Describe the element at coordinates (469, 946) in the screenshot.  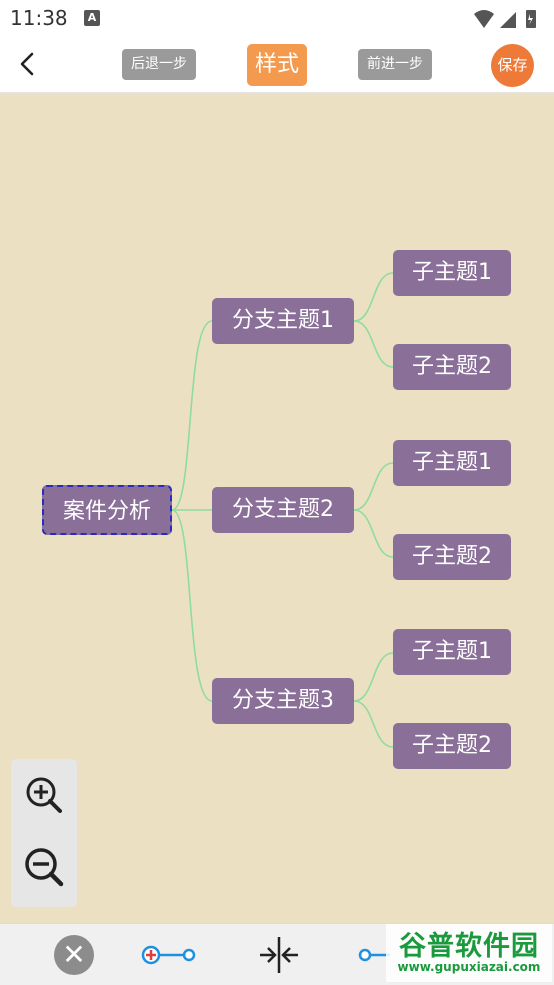
I see `watermark-title: 谷普软件园` at that location.